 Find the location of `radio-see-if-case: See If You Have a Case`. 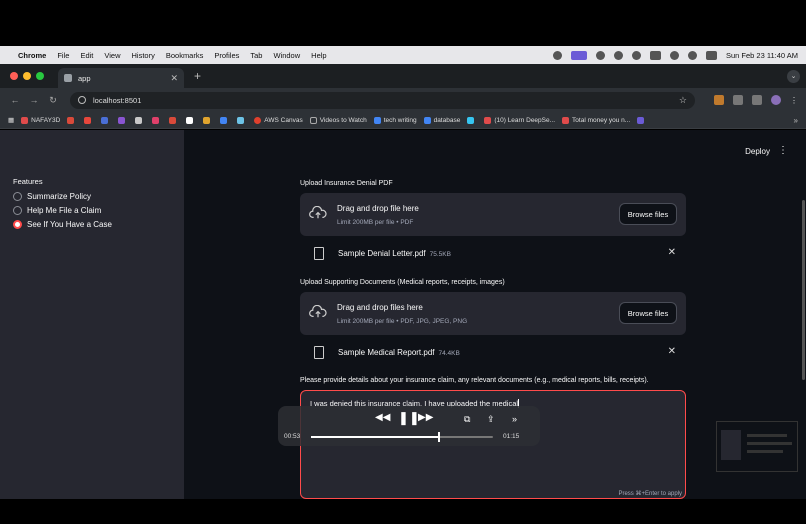

radio-see-if-case: See If You Have a Case is located at coordinates (62, 224).